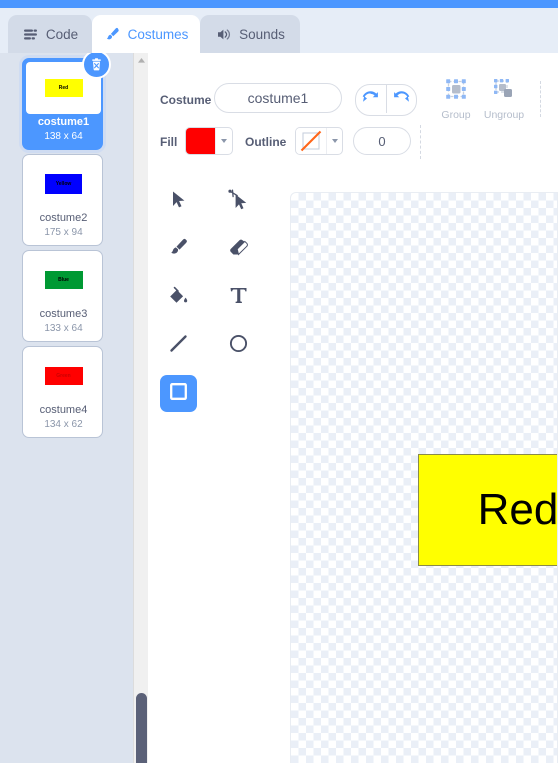 The height and width of the screenshot is (763, 558). What do you see at coordinates (421, 142) in the screenshot?
I see `style-bar-divider` at bounding box center [421, 142].